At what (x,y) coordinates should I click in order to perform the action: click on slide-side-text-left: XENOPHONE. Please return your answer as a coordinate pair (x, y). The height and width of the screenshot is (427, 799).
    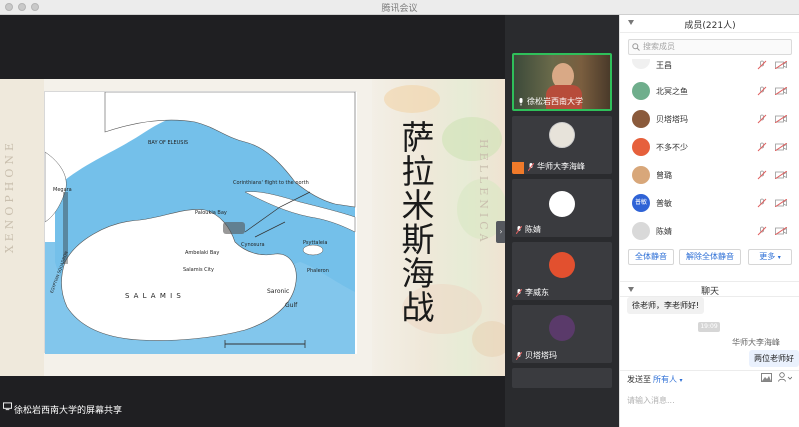
    Looking at the image, I should click on (9, 196).